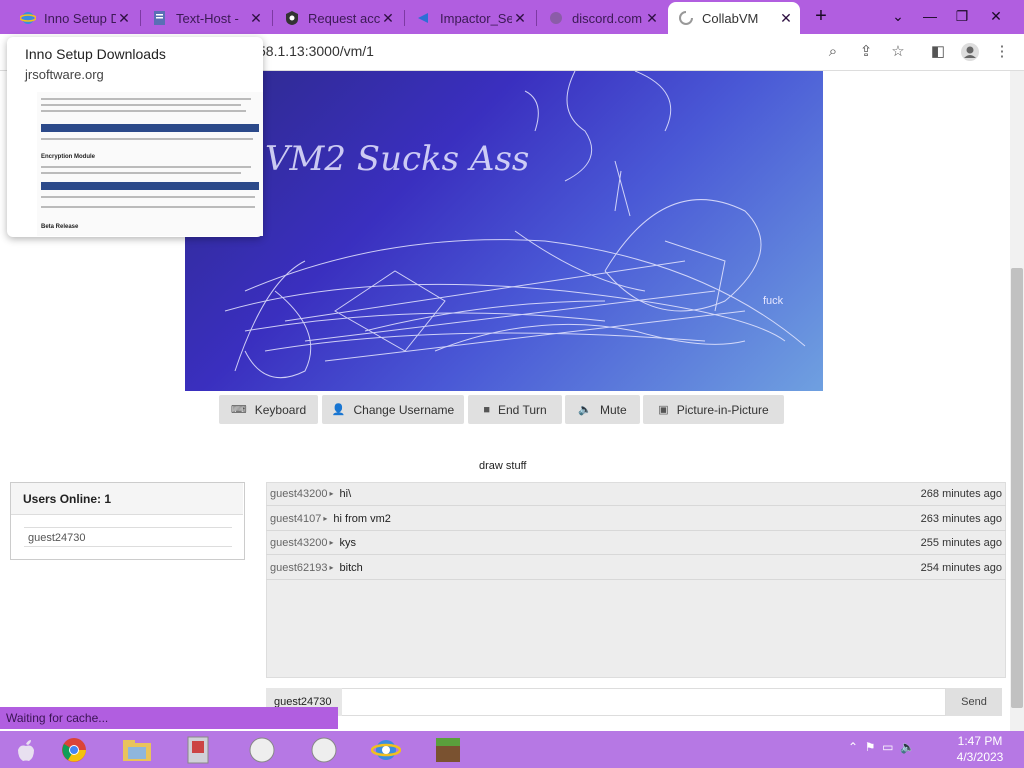 This screenshot has height=768, width=1024. Describe the element at coordinates (636, 568) in the screenshot. I see `chat-message: guest62193 ▸ bitch 254 minutes ago` at that location.